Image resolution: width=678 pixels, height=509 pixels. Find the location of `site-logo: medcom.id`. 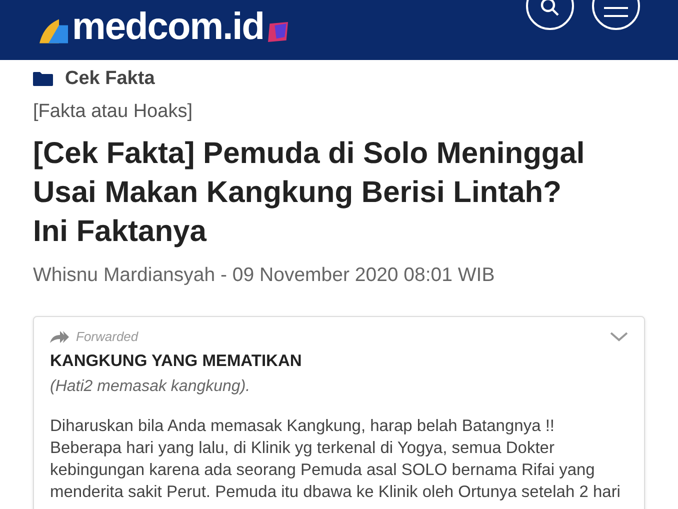

site-logo: medcom.id is located at coordinates (168, 27).